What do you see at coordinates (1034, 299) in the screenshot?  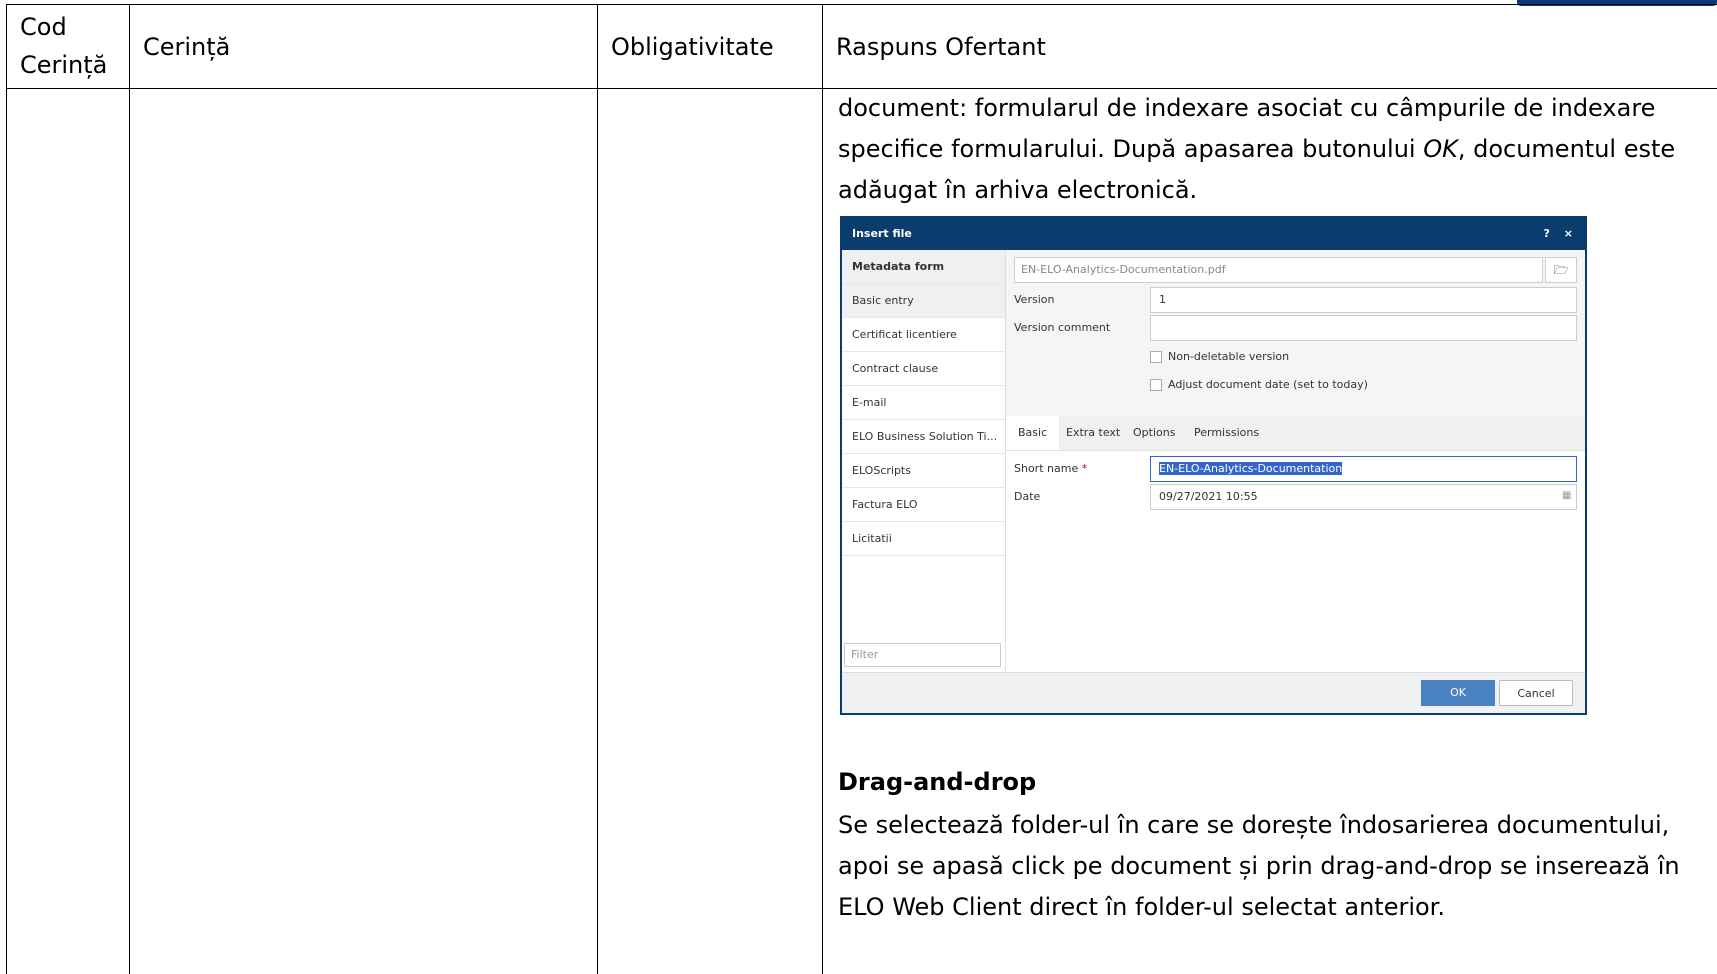 I see `version-label: Version` at bounding box center [1034, 299].